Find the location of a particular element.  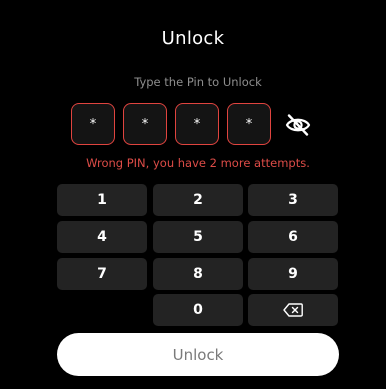

toggle-pin-visibility-button is located at coordinates (298, 125).